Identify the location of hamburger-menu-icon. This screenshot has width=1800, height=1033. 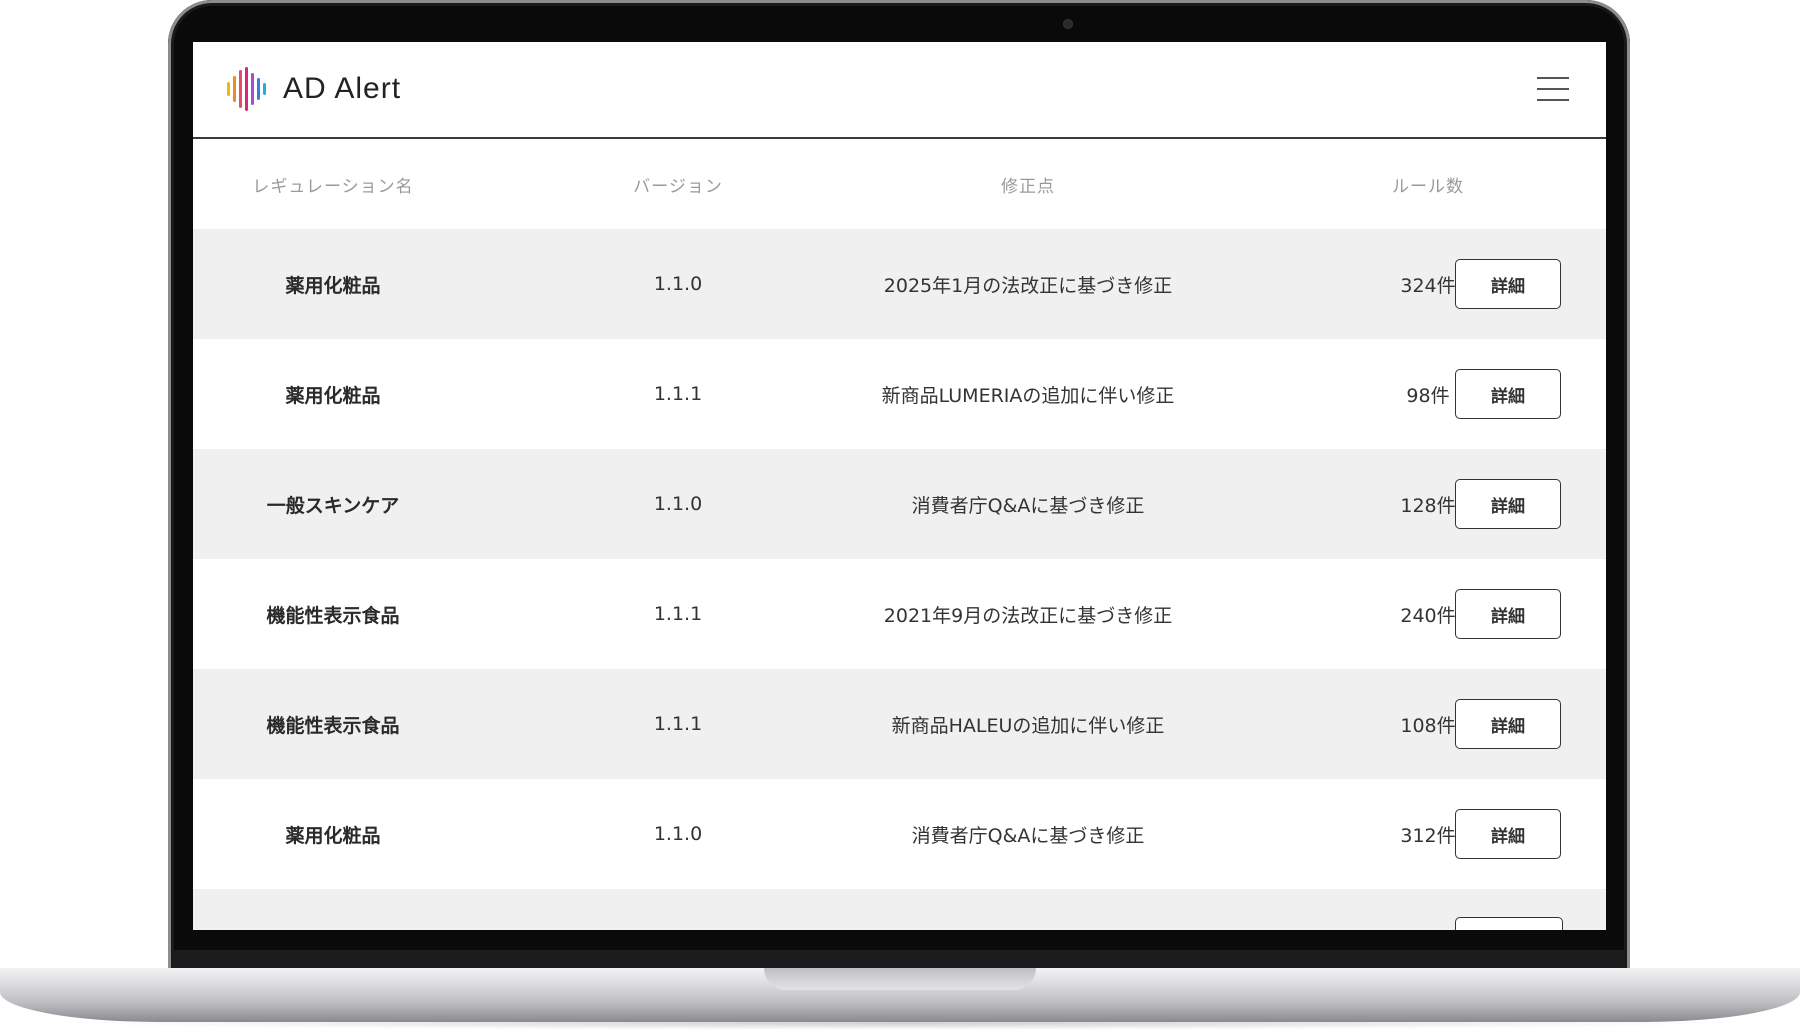
(1553, 89).